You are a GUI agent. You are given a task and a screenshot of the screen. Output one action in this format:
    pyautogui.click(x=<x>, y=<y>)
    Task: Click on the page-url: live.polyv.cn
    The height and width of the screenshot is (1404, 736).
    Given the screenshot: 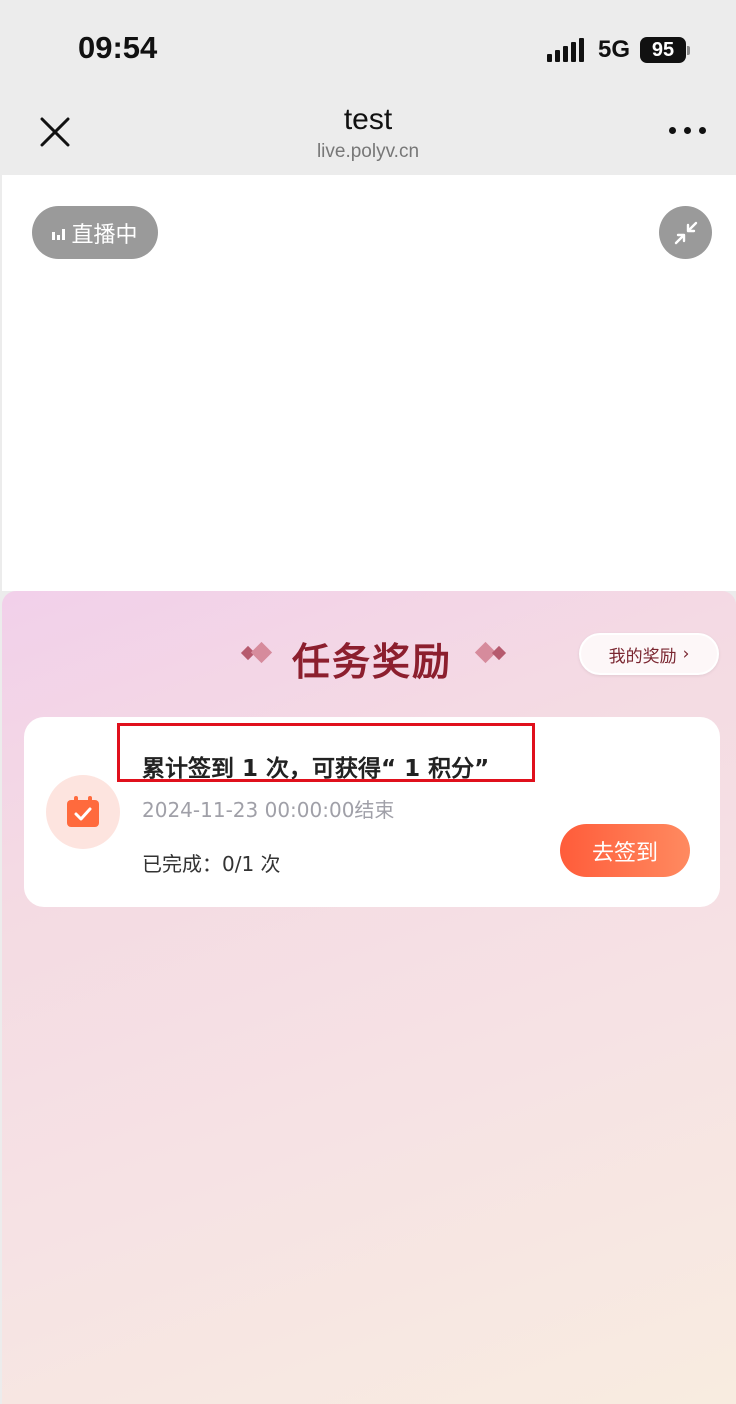 What is the action you would take?
    pyautogui.click(x=368, y=151)
    